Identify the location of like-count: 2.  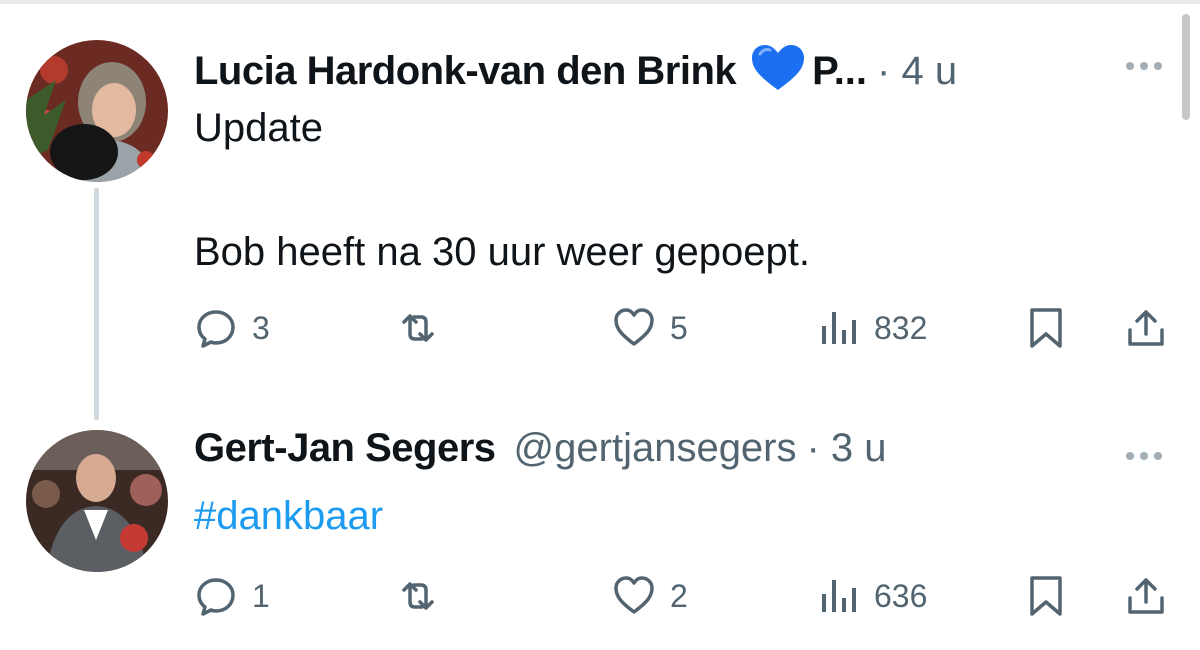
(679, 595).